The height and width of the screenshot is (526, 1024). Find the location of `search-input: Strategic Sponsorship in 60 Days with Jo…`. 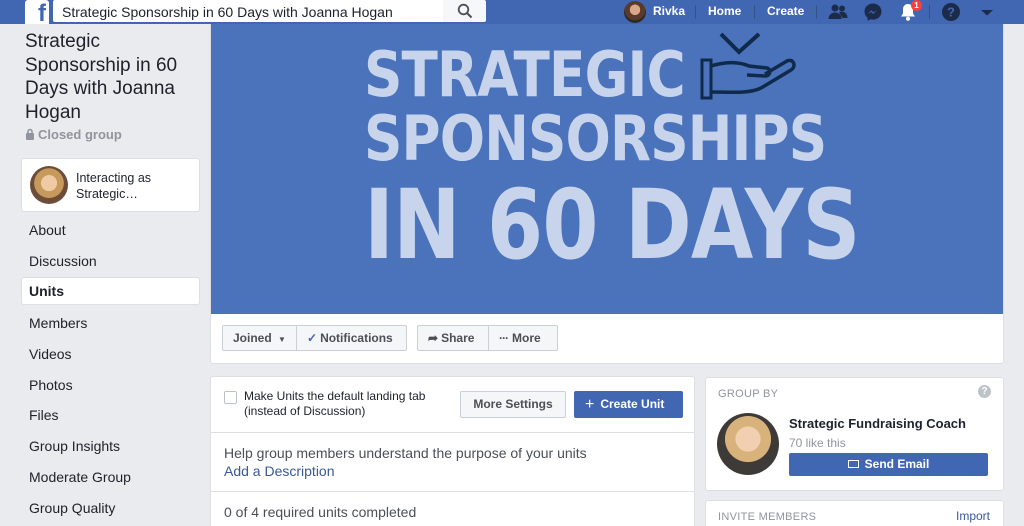

search-input: Strategic Sponsorship in 60 Days with Jo… is located at coordinates (248, 11).